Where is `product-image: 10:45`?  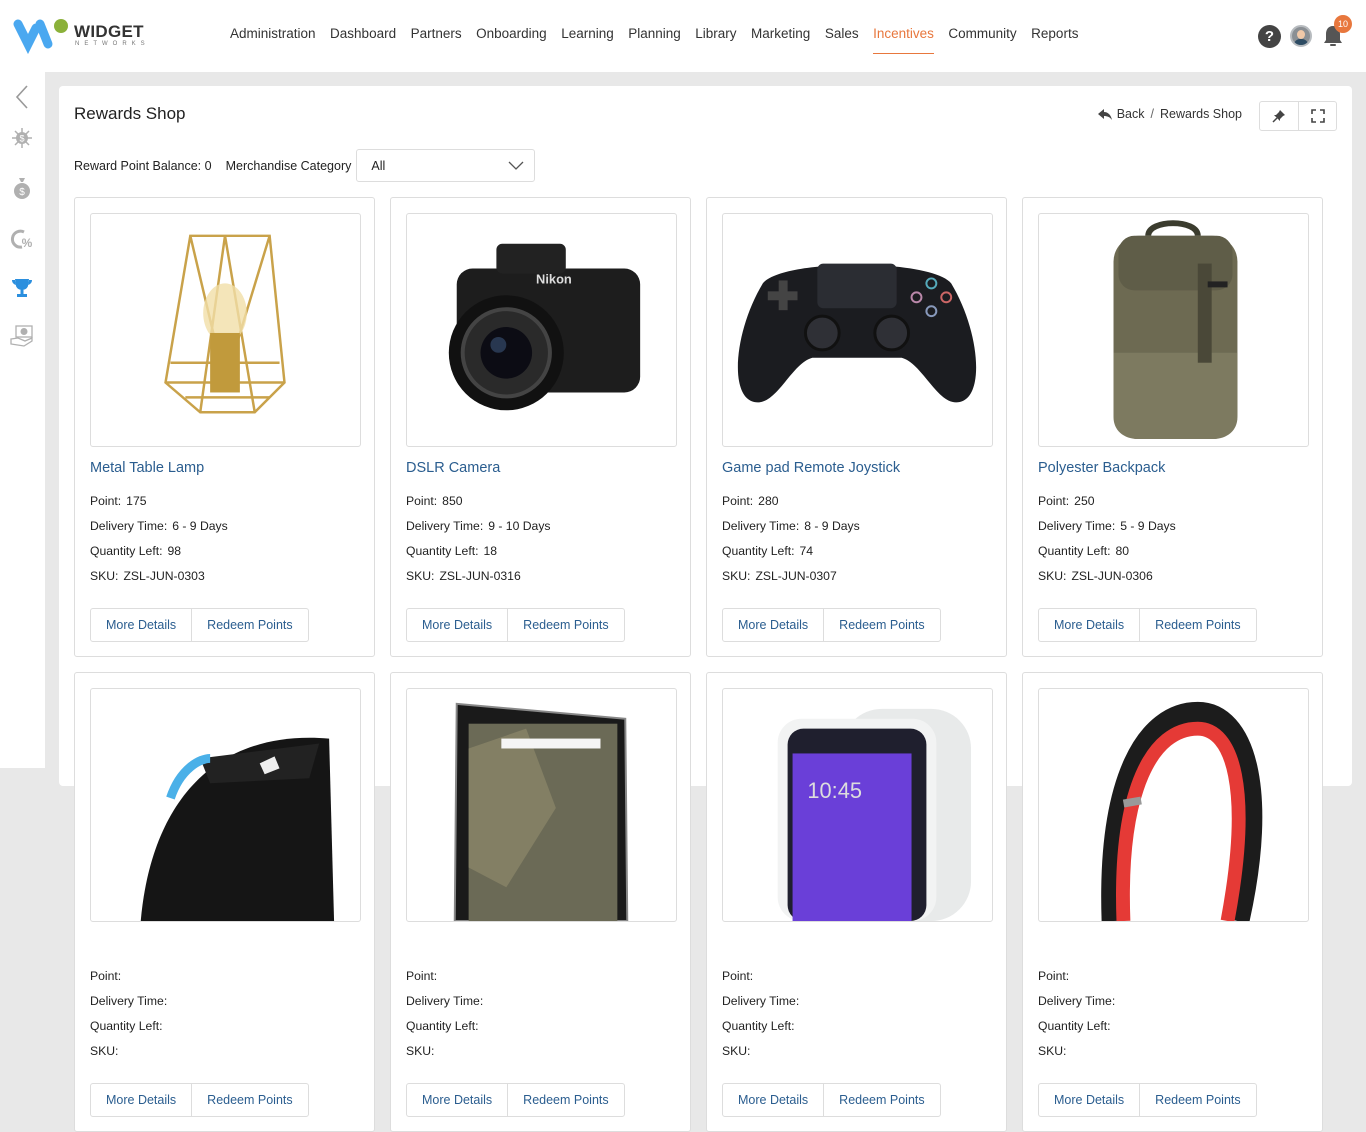 product-image: 10:45 is located at coordinates (857, 805).